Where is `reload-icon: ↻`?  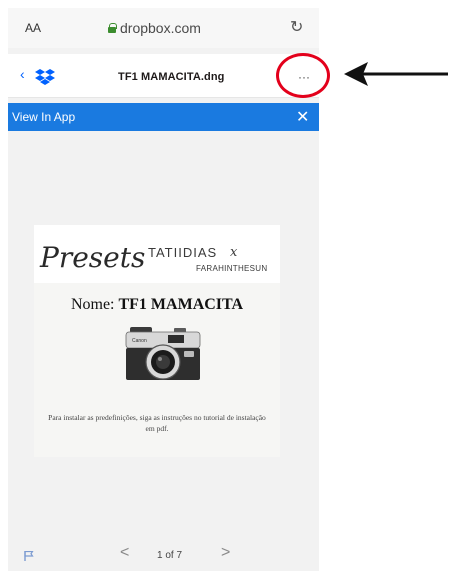 reload-icon: ↻ is located at coordinates (296, 27).